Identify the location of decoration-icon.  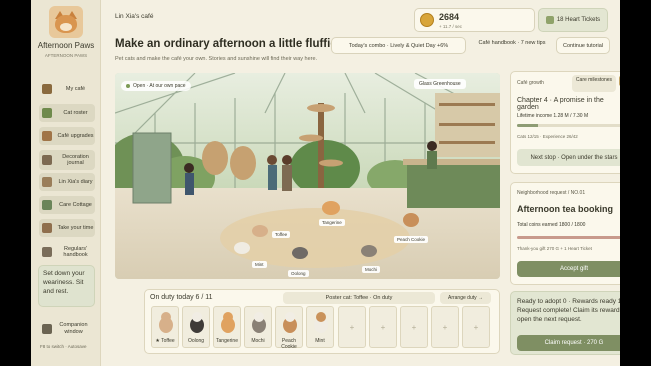
(47, 160).